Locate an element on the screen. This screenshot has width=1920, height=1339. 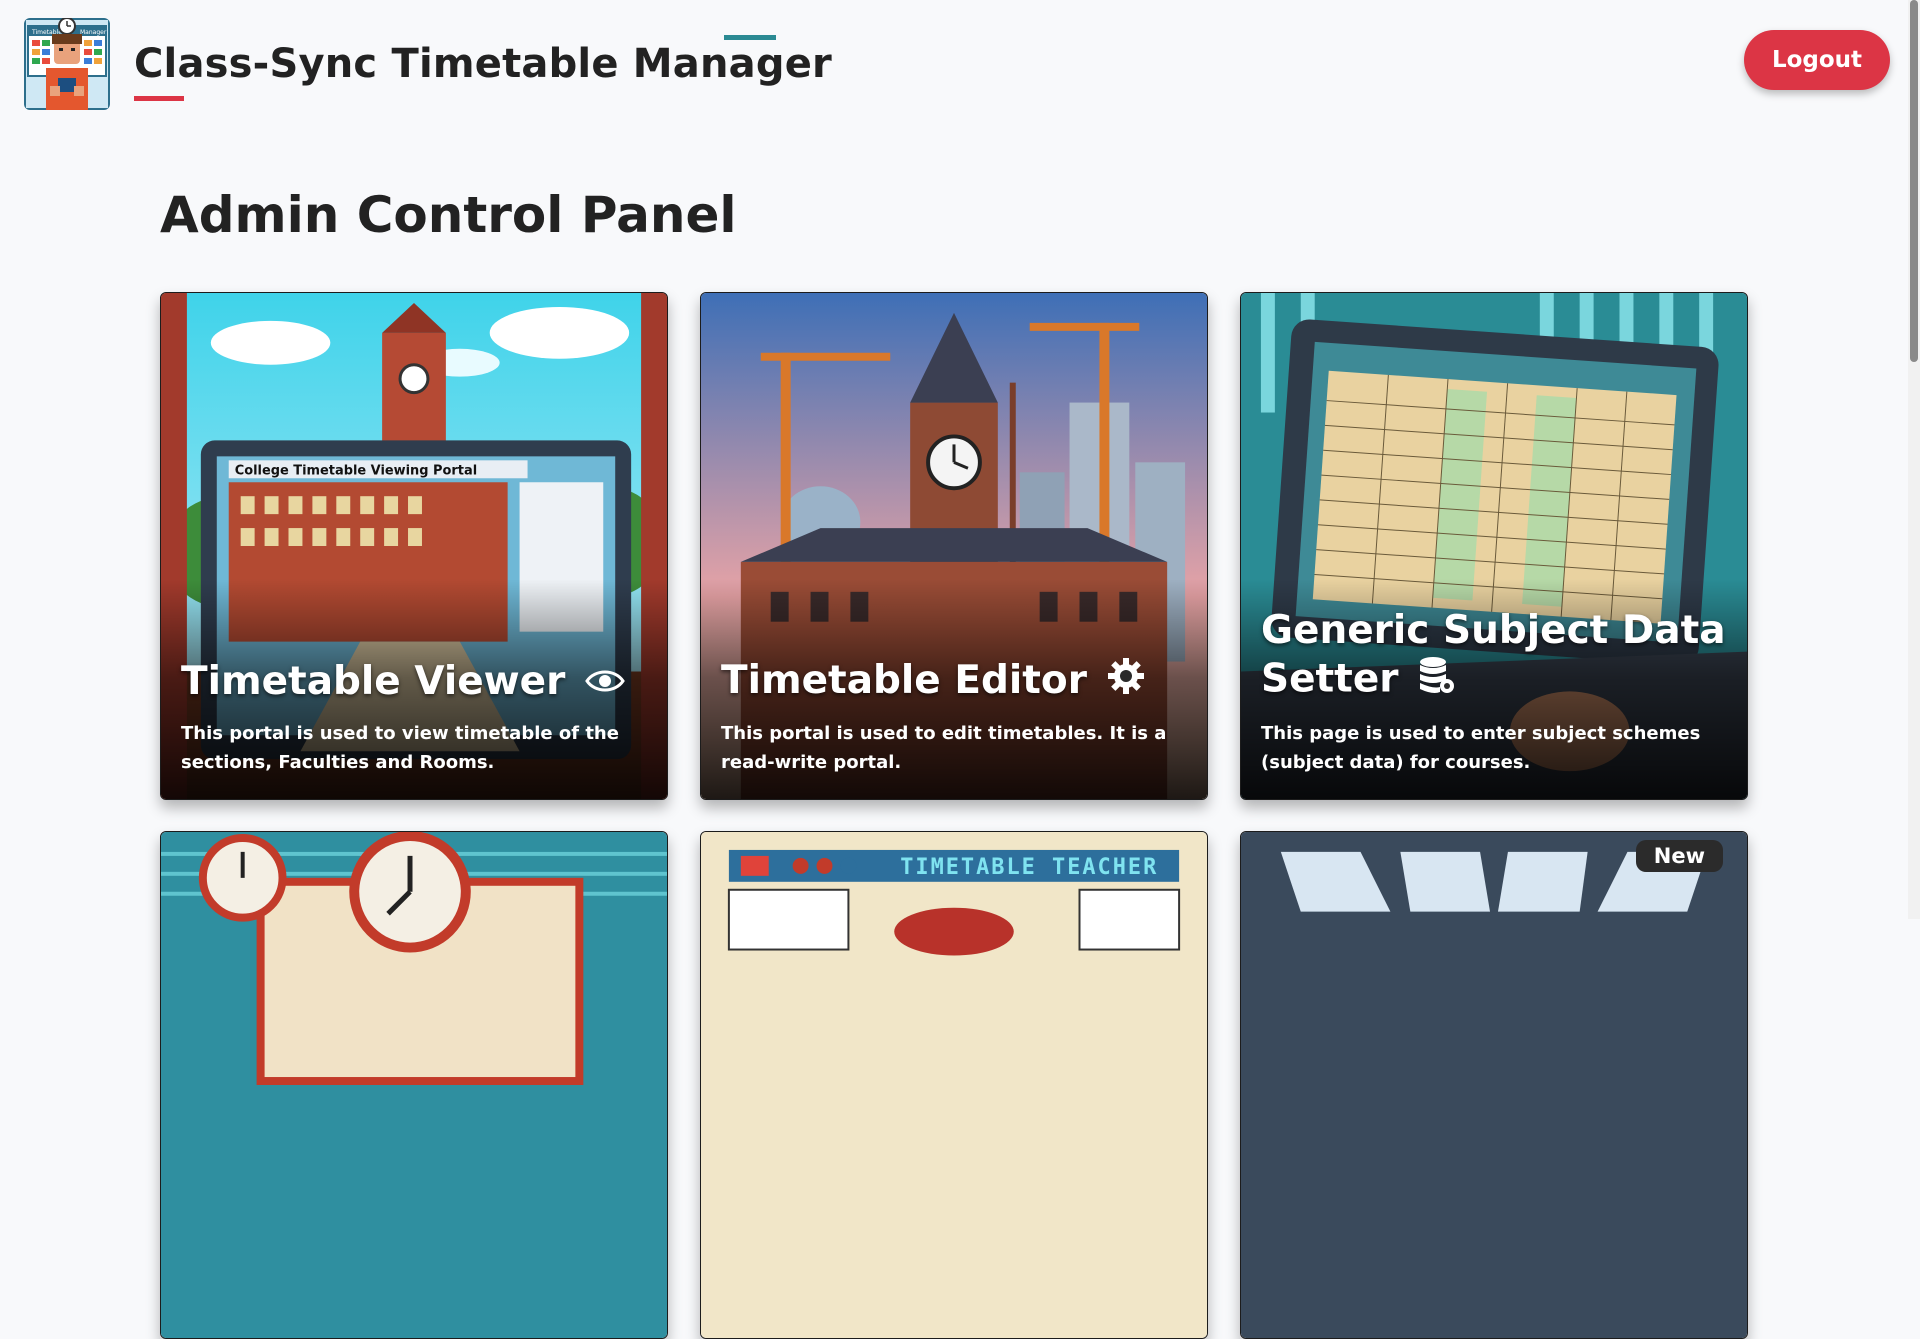
card-title-text: Timetable Viewer is located at coordinates (373, 681).